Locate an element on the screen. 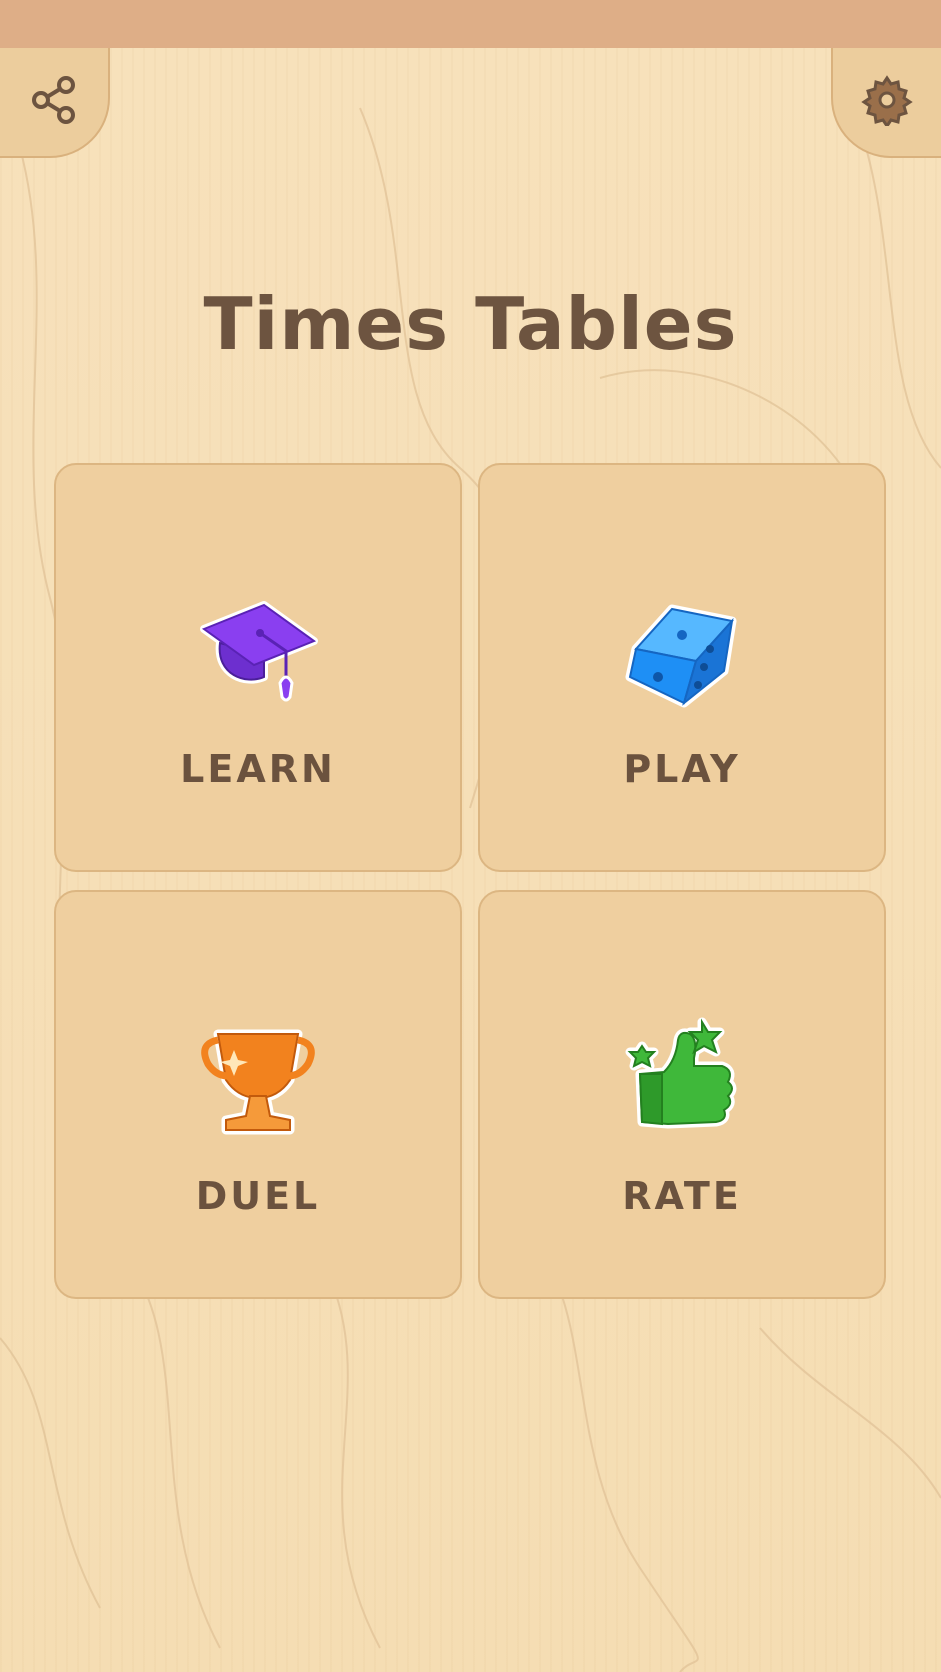  share-icon is located at coordinates (54, 102).